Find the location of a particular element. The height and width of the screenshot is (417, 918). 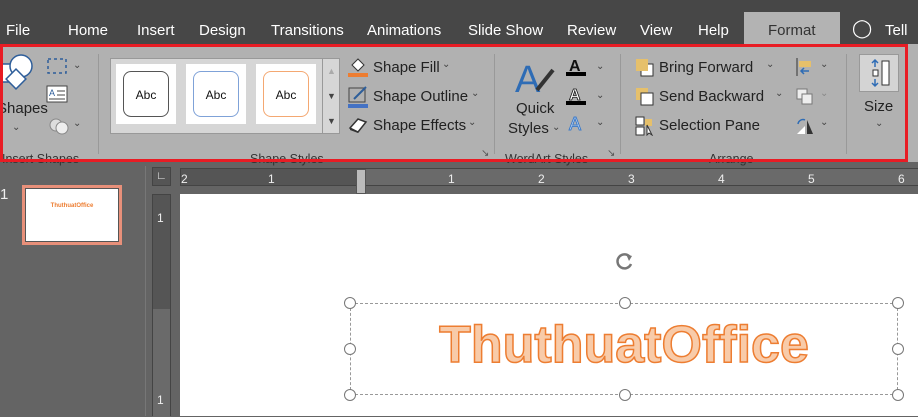

vertical-ruler: 1 1 is located at coordinates (161, 305).